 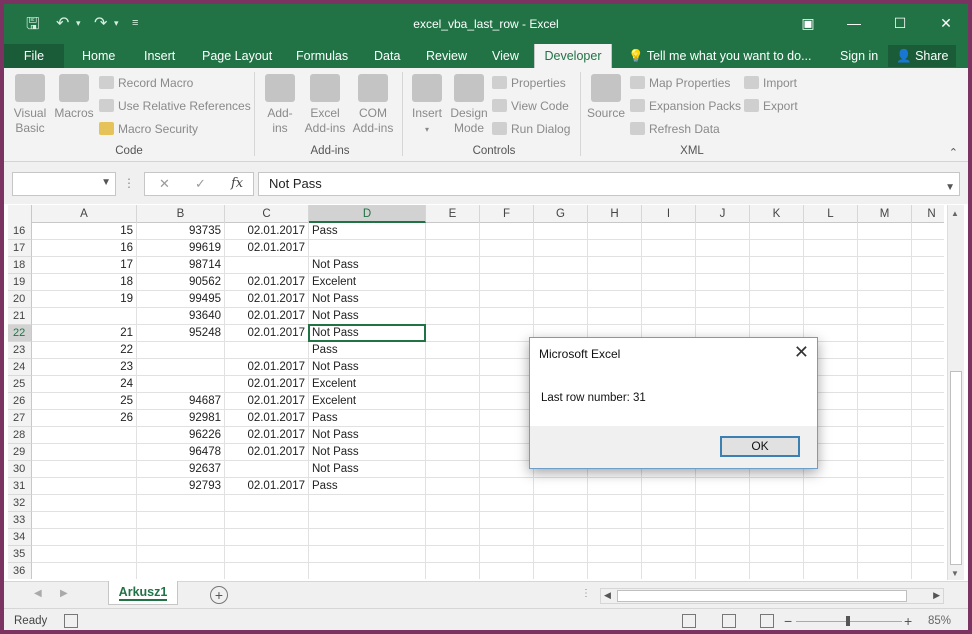 What do you see at coordinates (507, 350) in the screenshot?
I see `cell-f23` at bounding box center [507, 350].